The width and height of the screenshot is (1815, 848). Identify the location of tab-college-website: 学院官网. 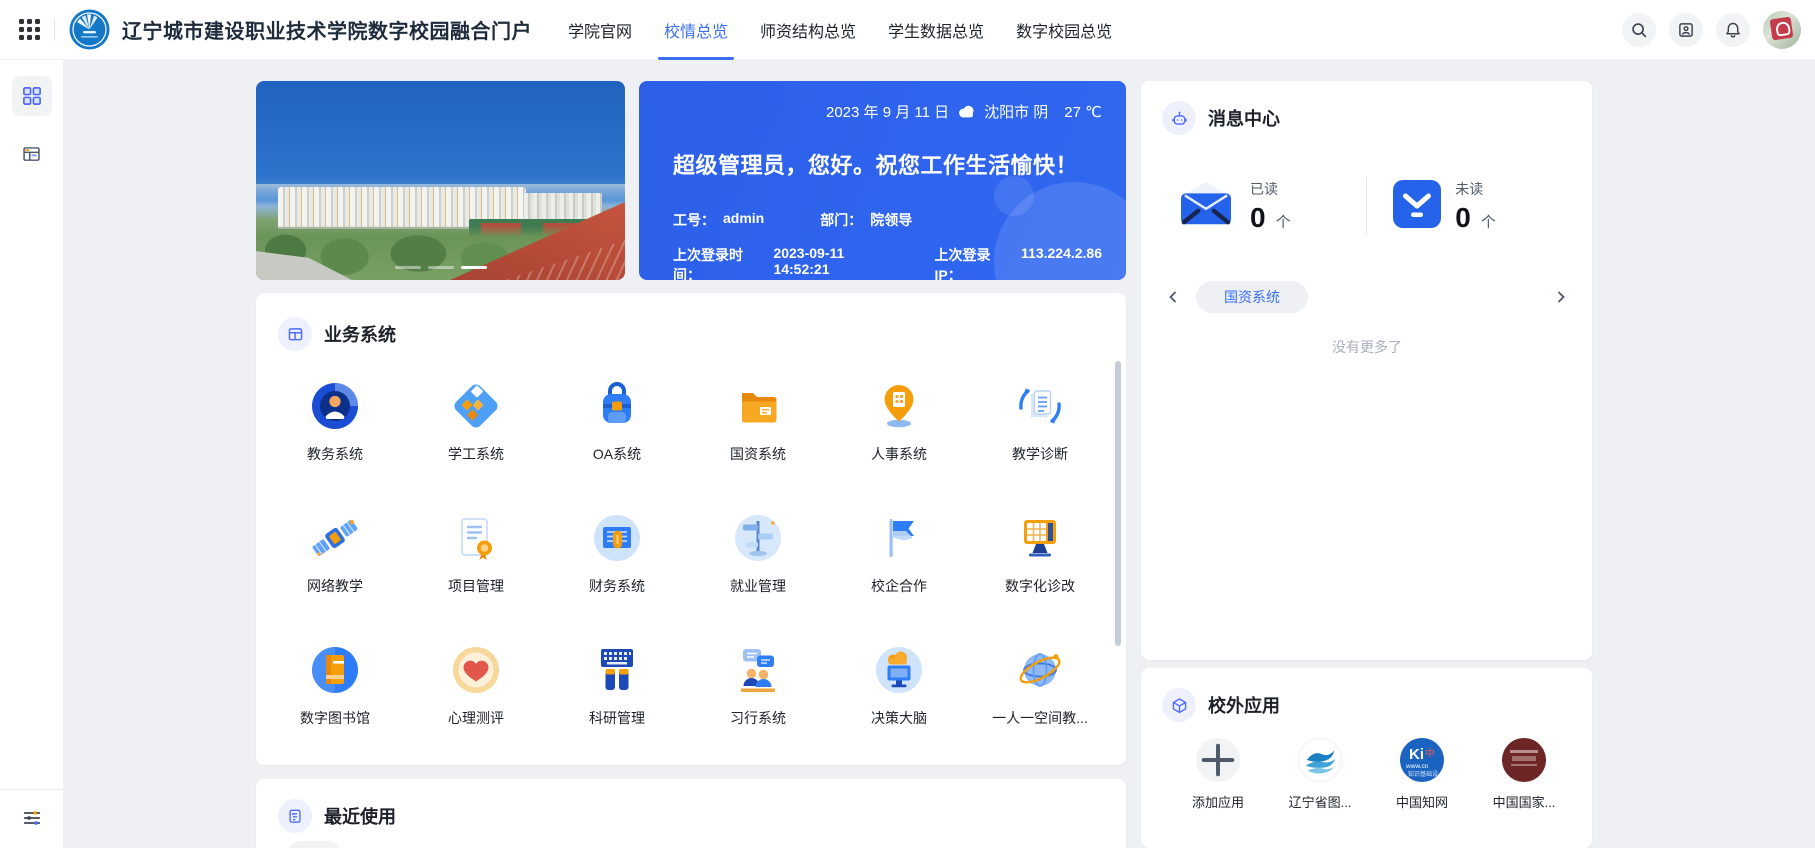
(600, 30).